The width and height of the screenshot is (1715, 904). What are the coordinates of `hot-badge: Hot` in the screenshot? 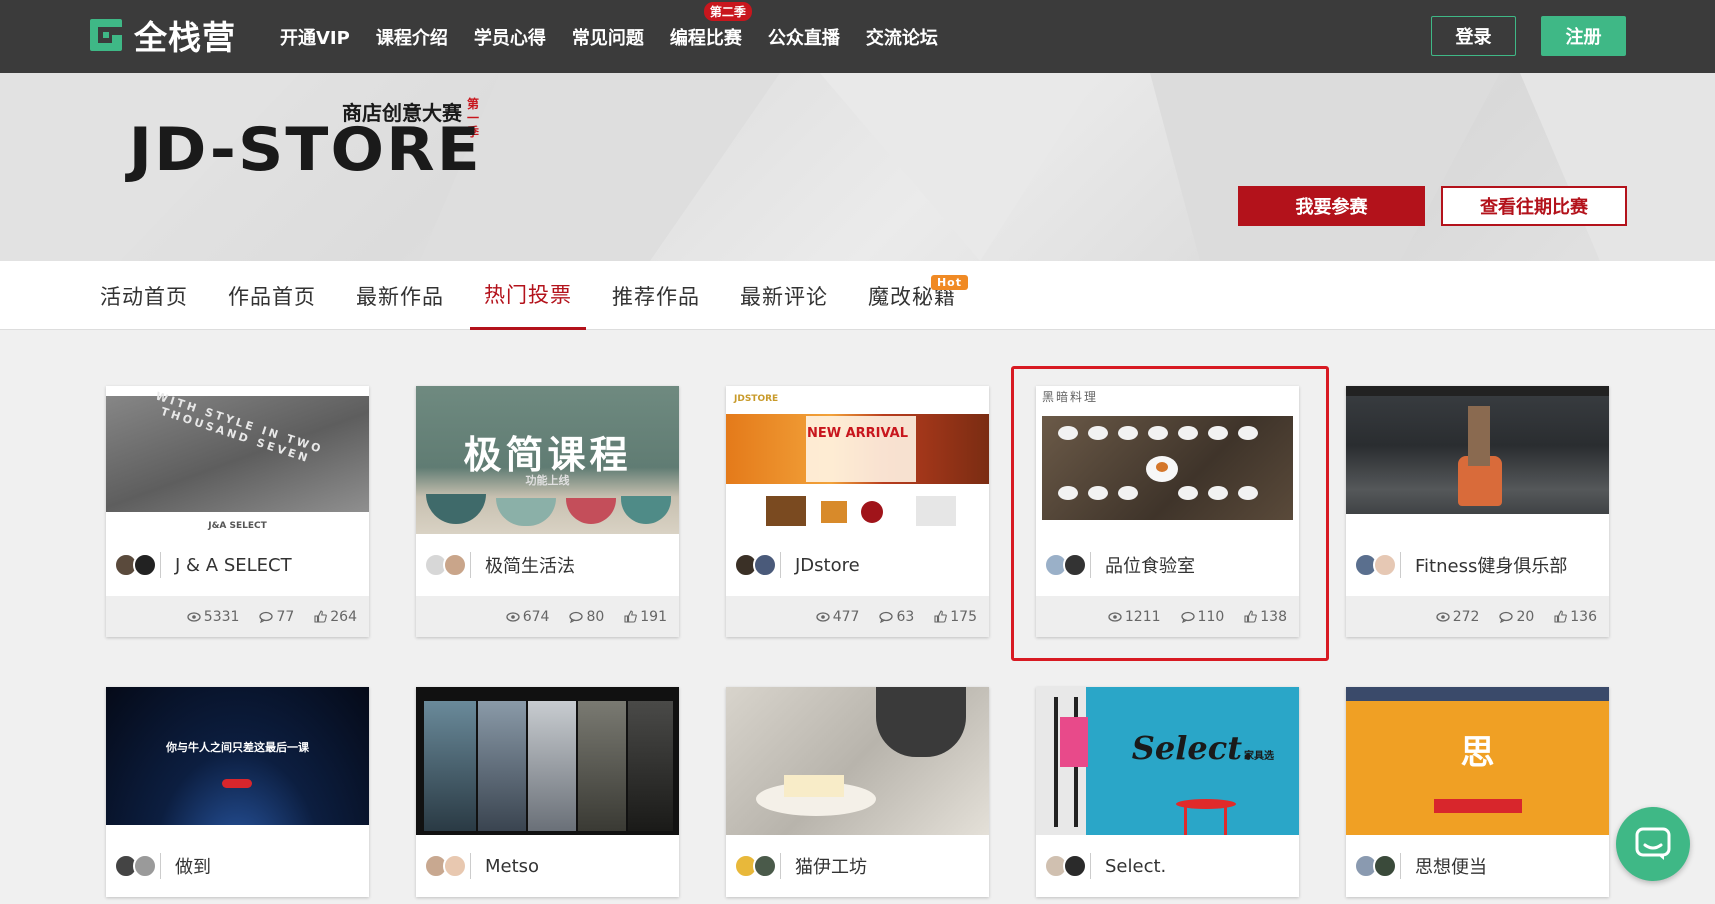 It's located at (949, 282).